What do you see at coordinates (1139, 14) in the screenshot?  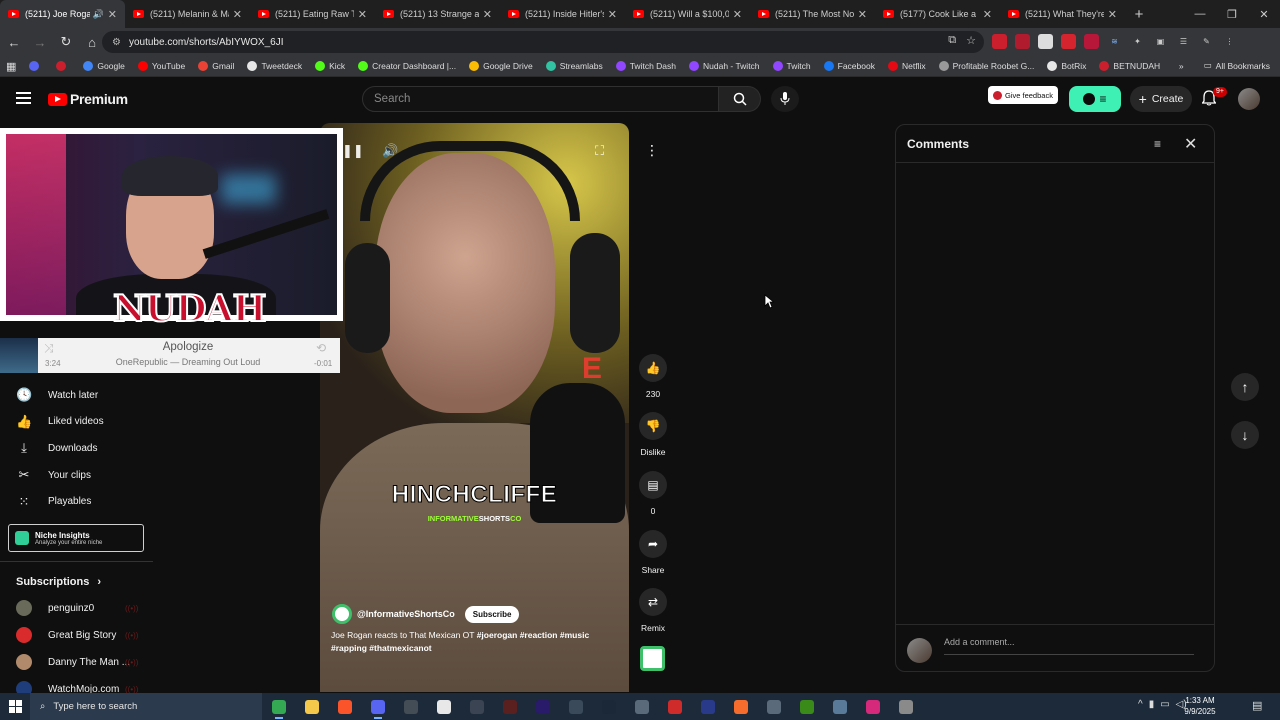 I see `new-tab-button: +` at bounding box center [1139, 14].